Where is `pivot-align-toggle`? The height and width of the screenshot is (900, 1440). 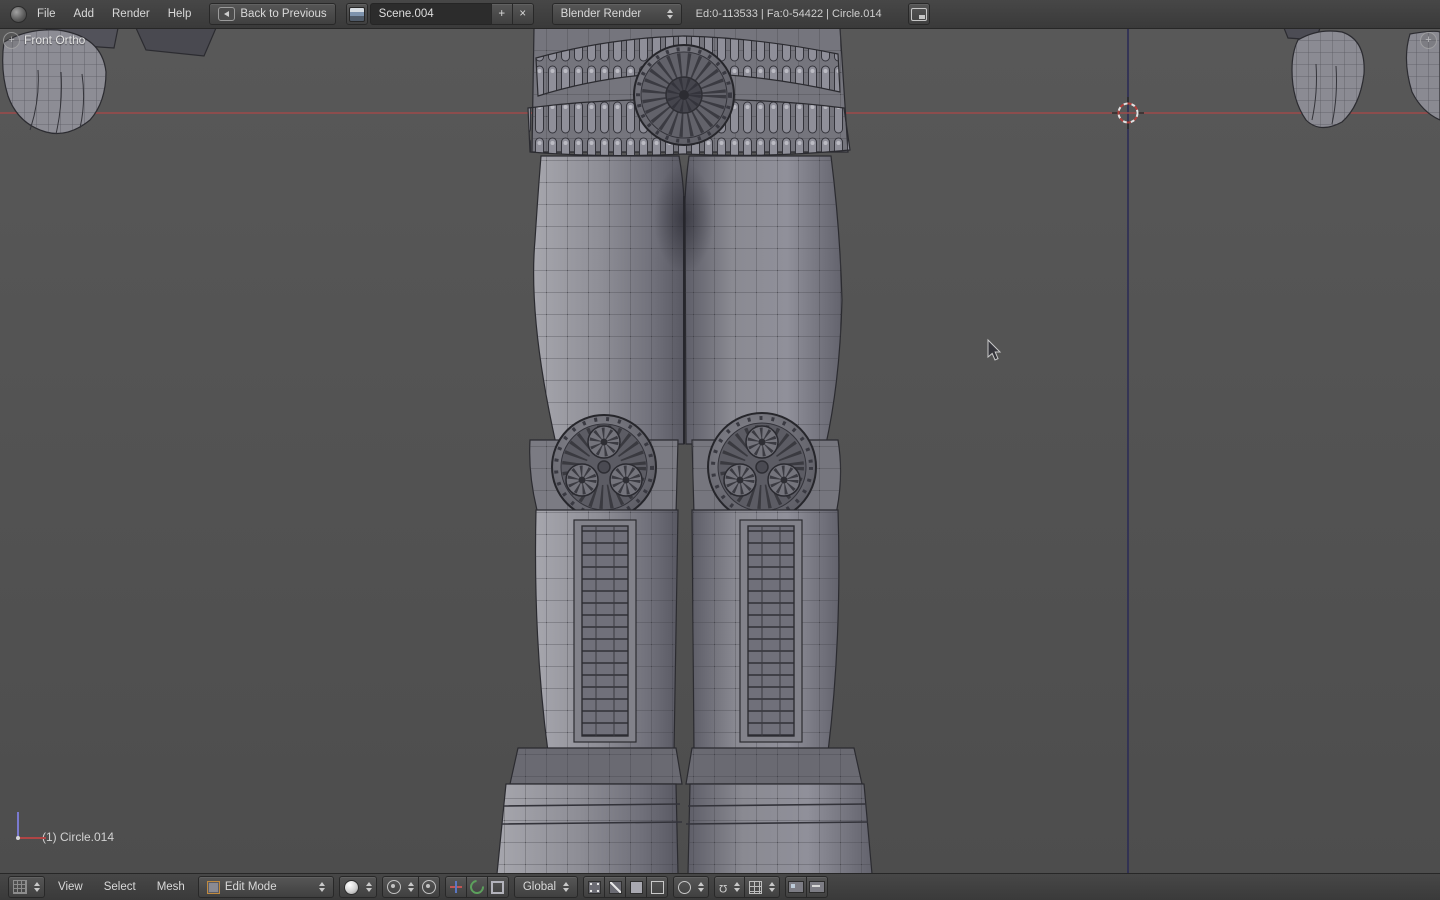 pivot-align-toggle is located at coordinates (428, 887).